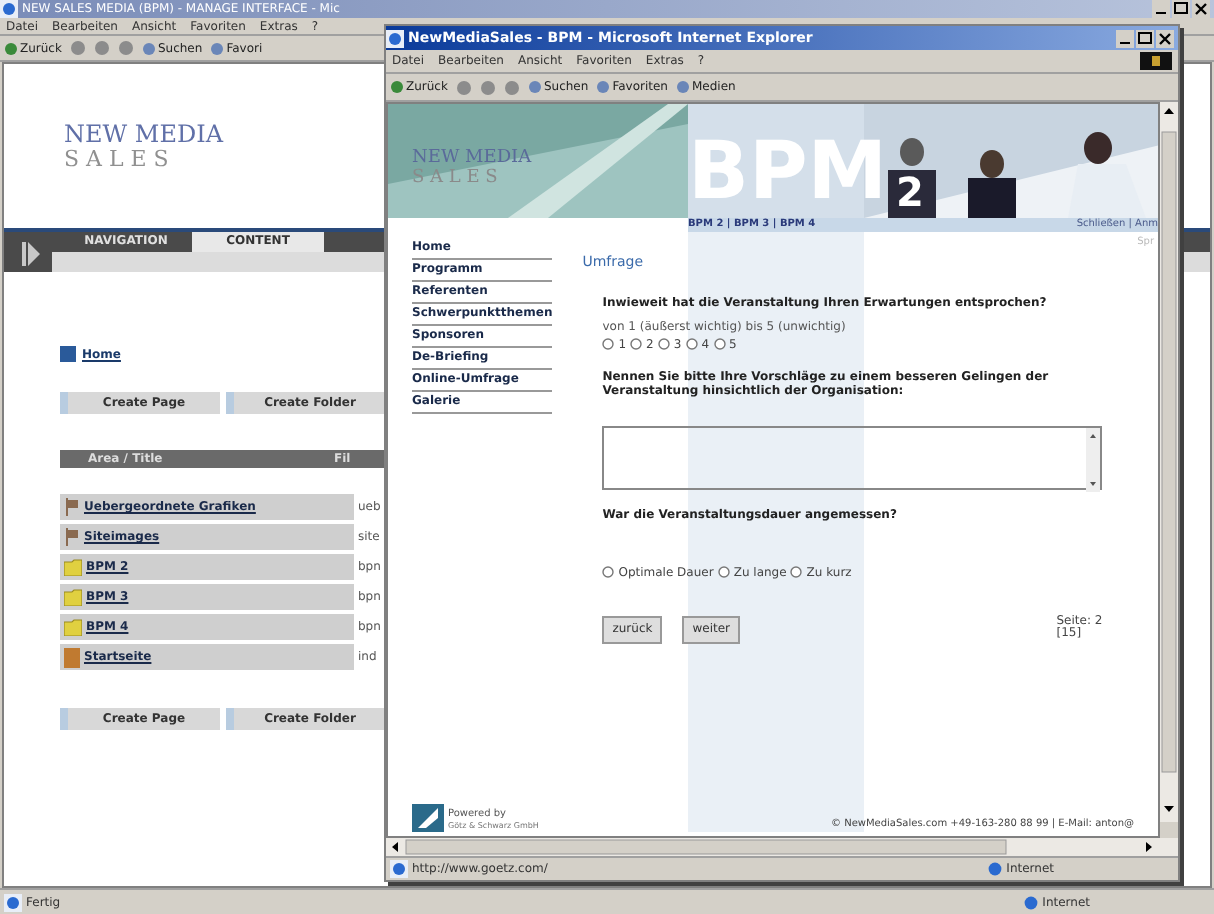 The width and height of the screenshot is (1214, 914). Describe the element at coordinates (1156, 61) in the screenshot. I see `browser-logo-icon` at that location.